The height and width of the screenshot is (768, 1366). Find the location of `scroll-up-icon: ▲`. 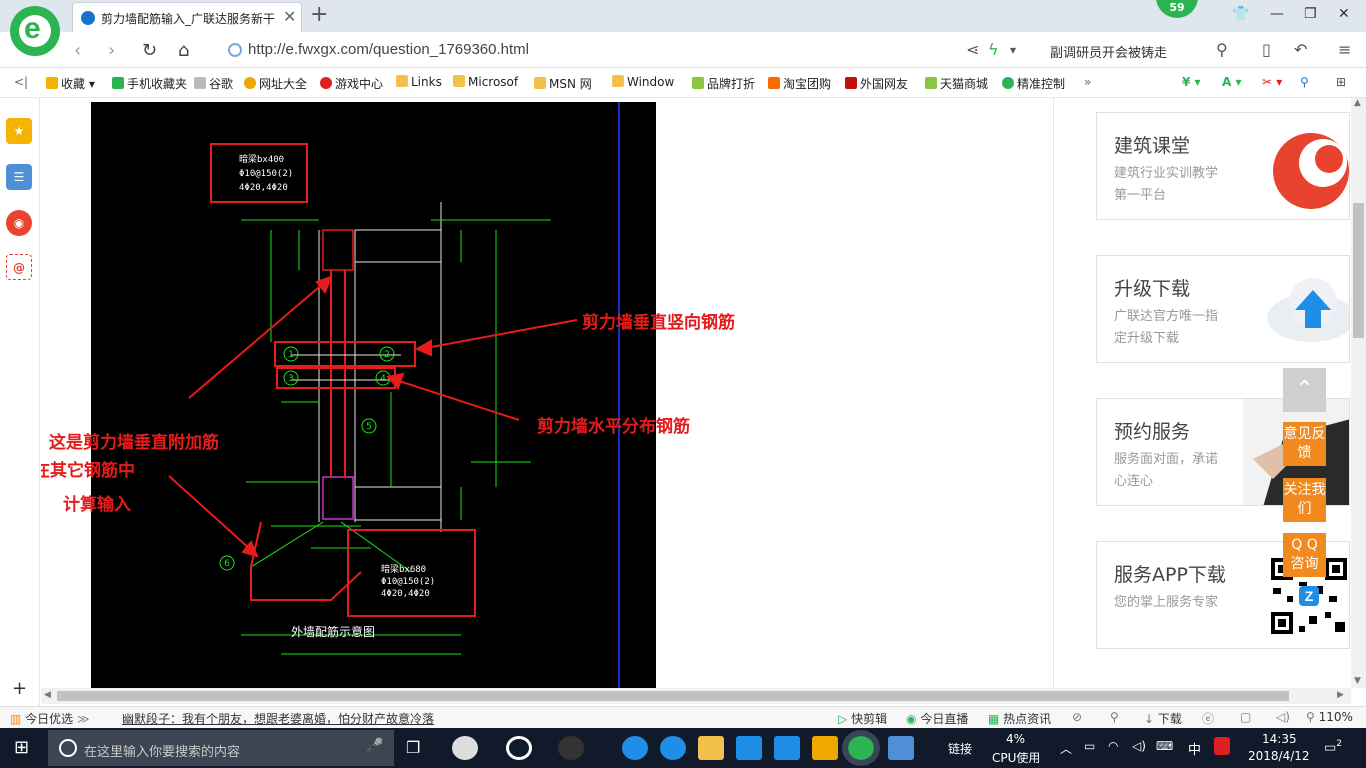

scroll-up-icon: ▲ is located at coordinates (1357, 103).